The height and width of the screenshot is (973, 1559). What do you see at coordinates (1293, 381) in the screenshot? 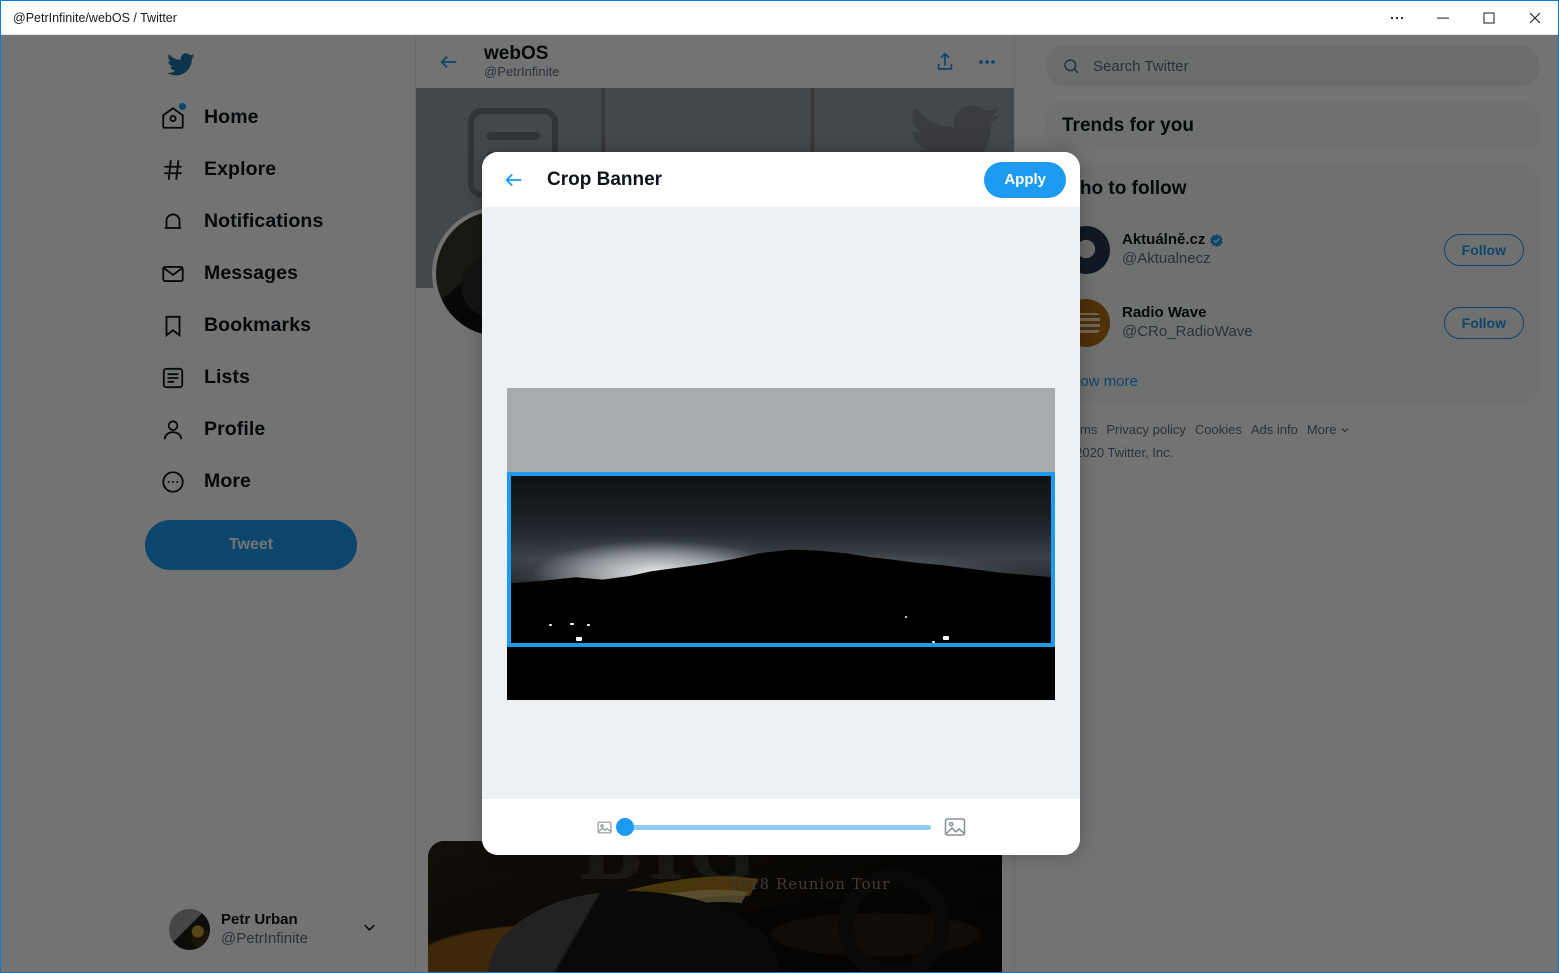
I see `show-more-link: Show more` at bounding box center [1293, 381].